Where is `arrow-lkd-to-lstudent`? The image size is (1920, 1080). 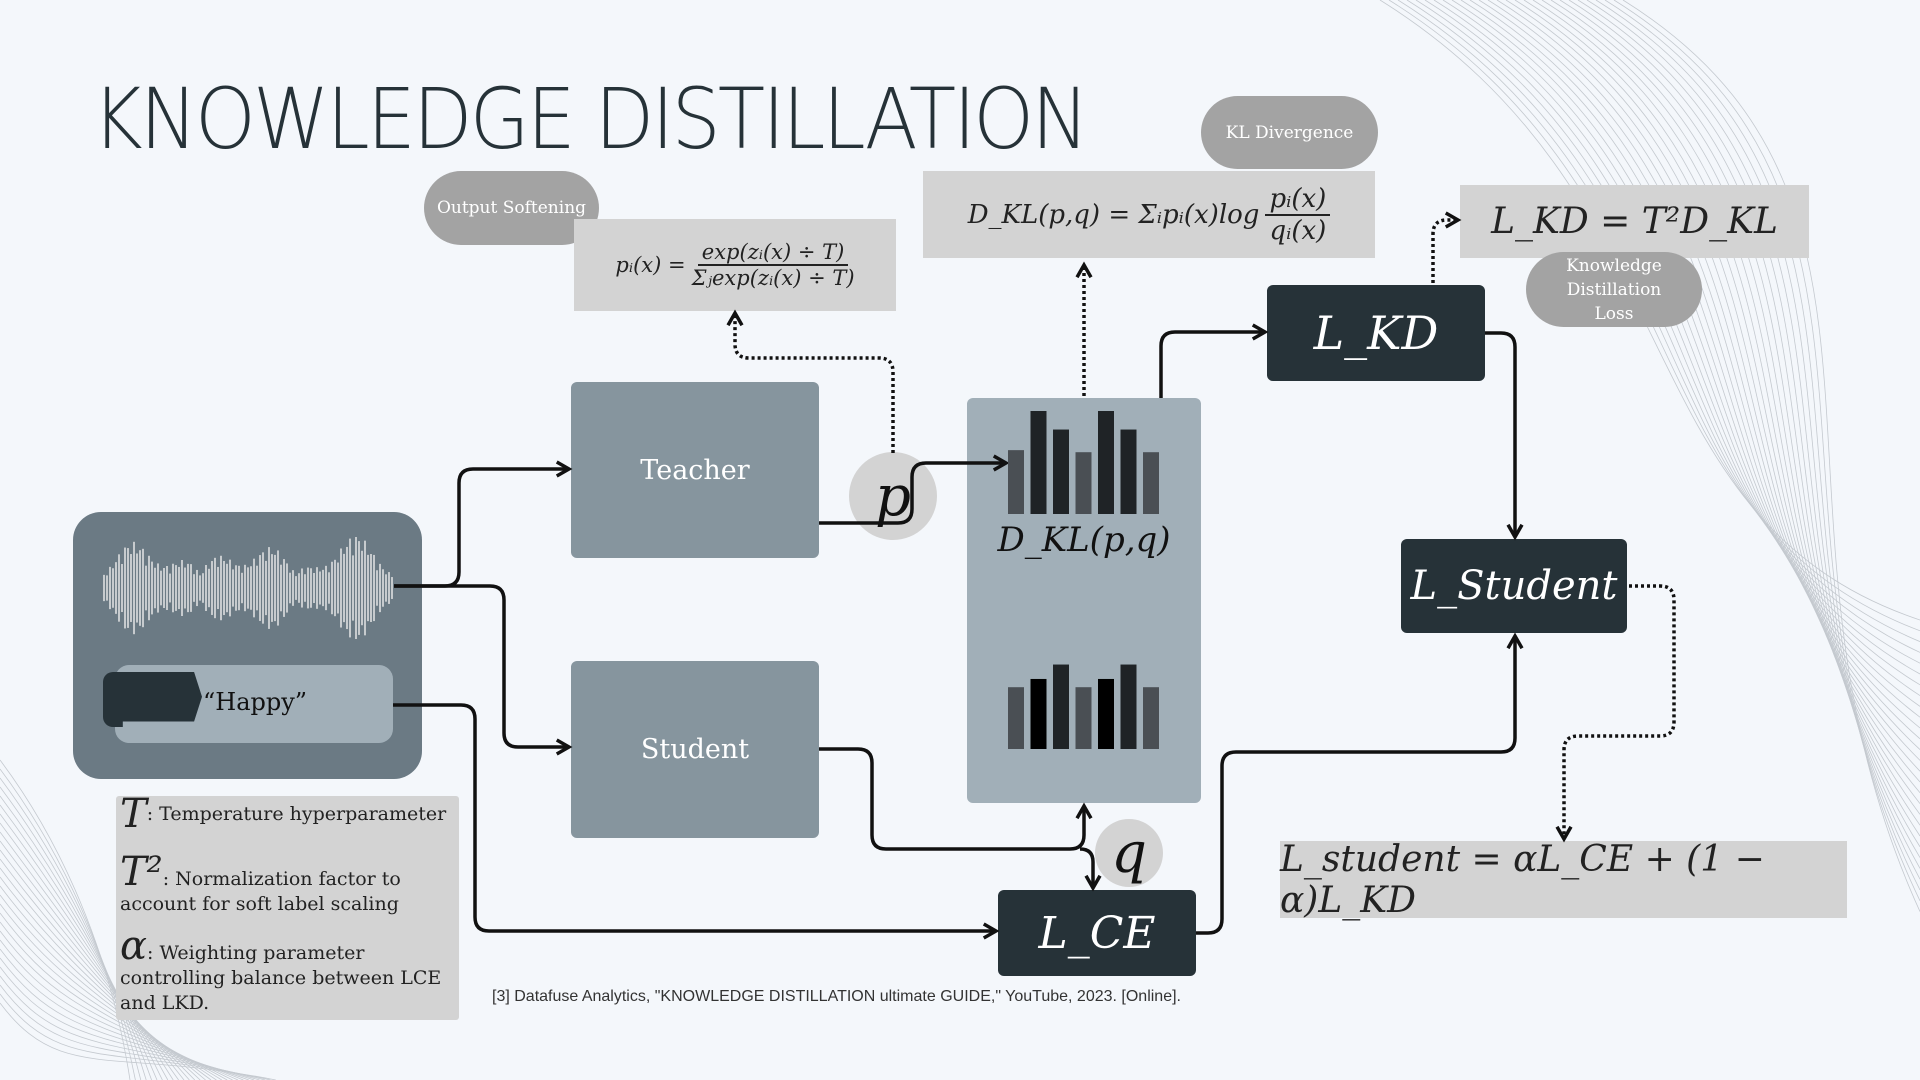
arrow-lkd-to-lstudent is located at coordinates (1504, 436).